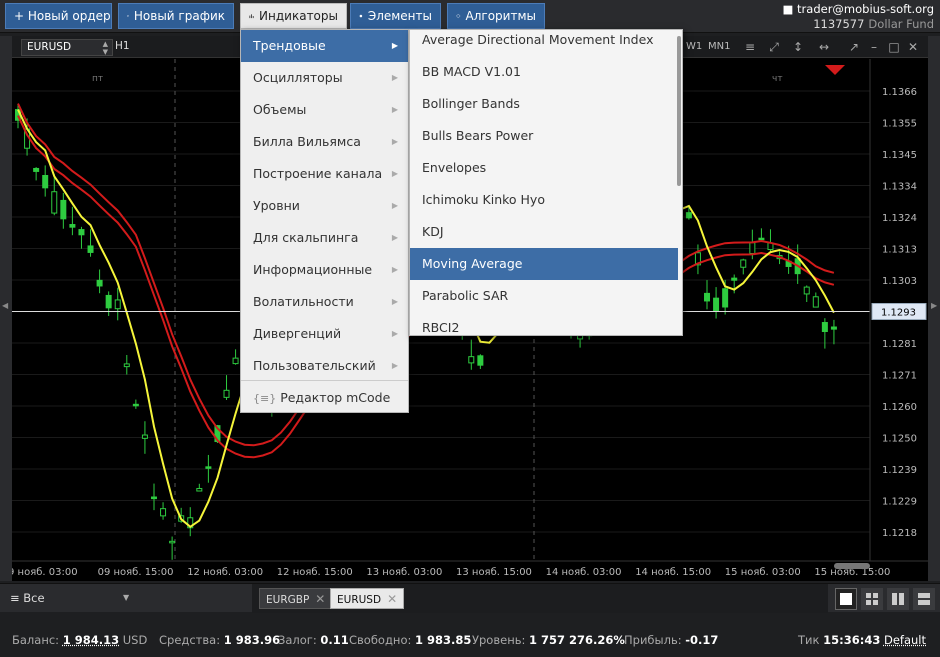 The height and width of the screenshot is (657, 940). I want to click on indicator-category-item: Информационные ▶, so click(324, 270).